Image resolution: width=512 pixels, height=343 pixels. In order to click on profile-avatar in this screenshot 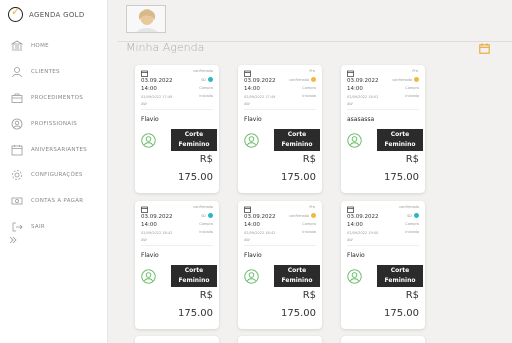, I will do `click(146, 19)`.